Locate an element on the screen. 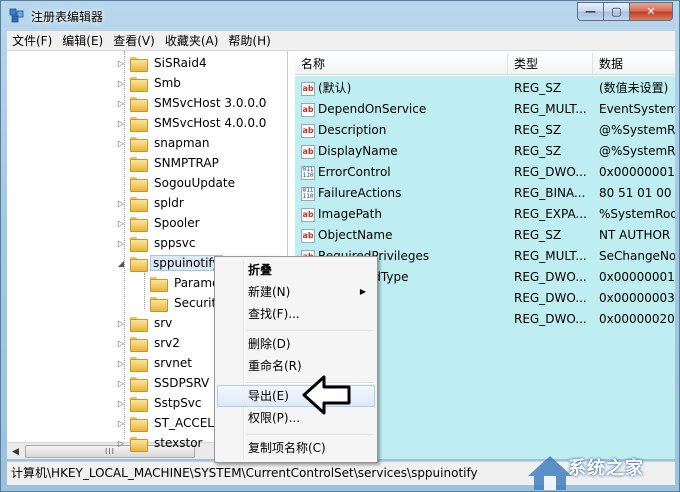 The width and height of the screenshot is (680, 492). tree-item: ▷ SMSvcHost 4.0.0.0 is located at coordinates (192, 123).